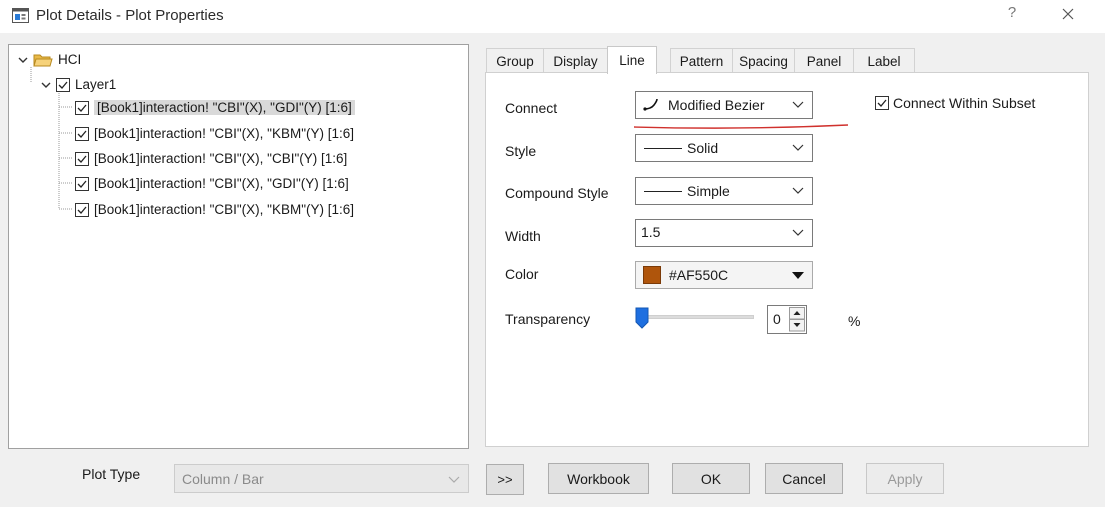 The width and height of the screenshot is (1105, 507). I want to click on spinner-arrows-icon, so click(797, 319).